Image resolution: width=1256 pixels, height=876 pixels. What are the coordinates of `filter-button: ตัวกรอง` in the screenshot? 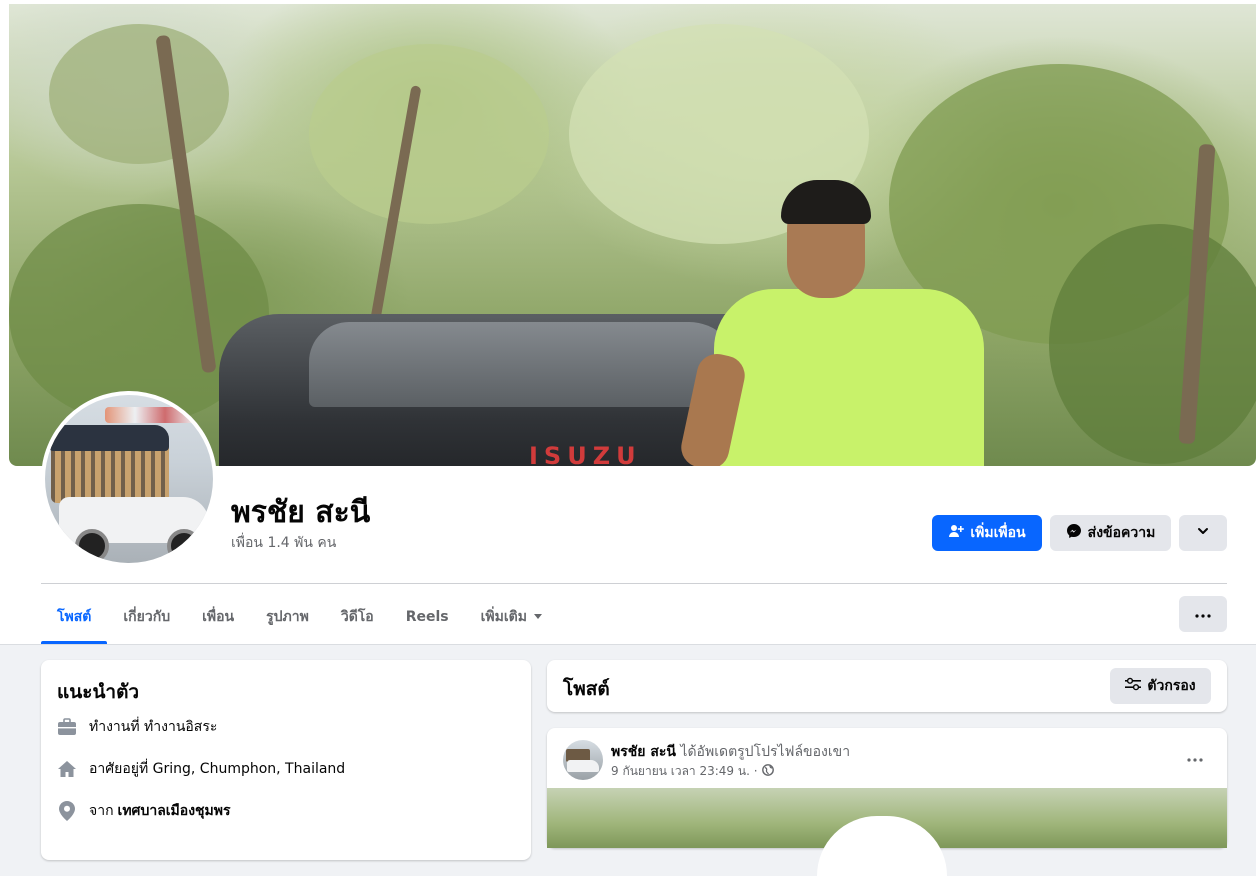 It's located at (1160, 686).